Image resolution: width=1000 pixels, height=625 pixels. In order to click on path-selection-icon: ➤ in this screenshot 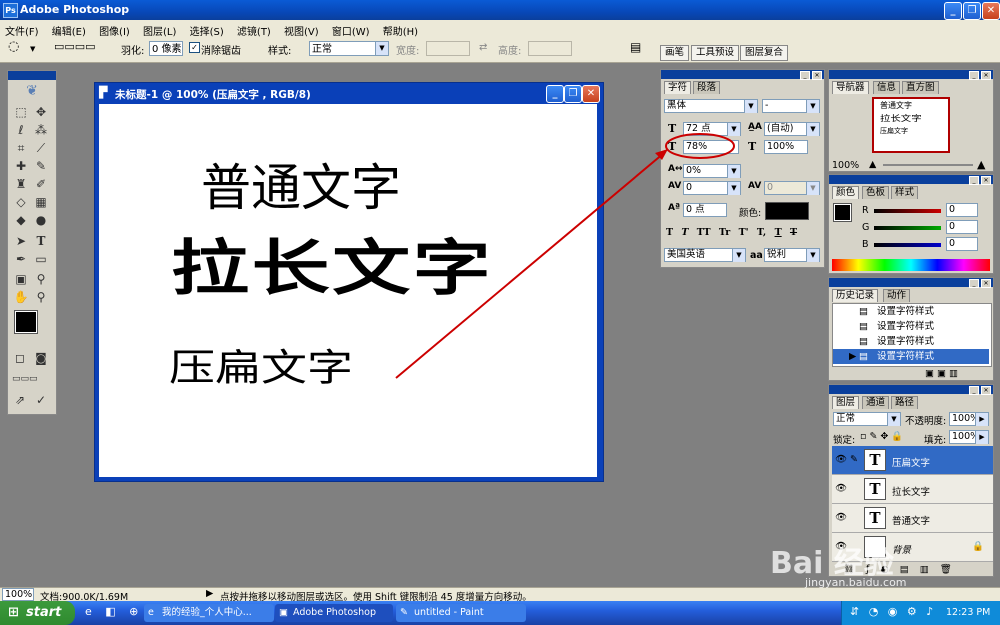, I will do `click(21, 241)`.